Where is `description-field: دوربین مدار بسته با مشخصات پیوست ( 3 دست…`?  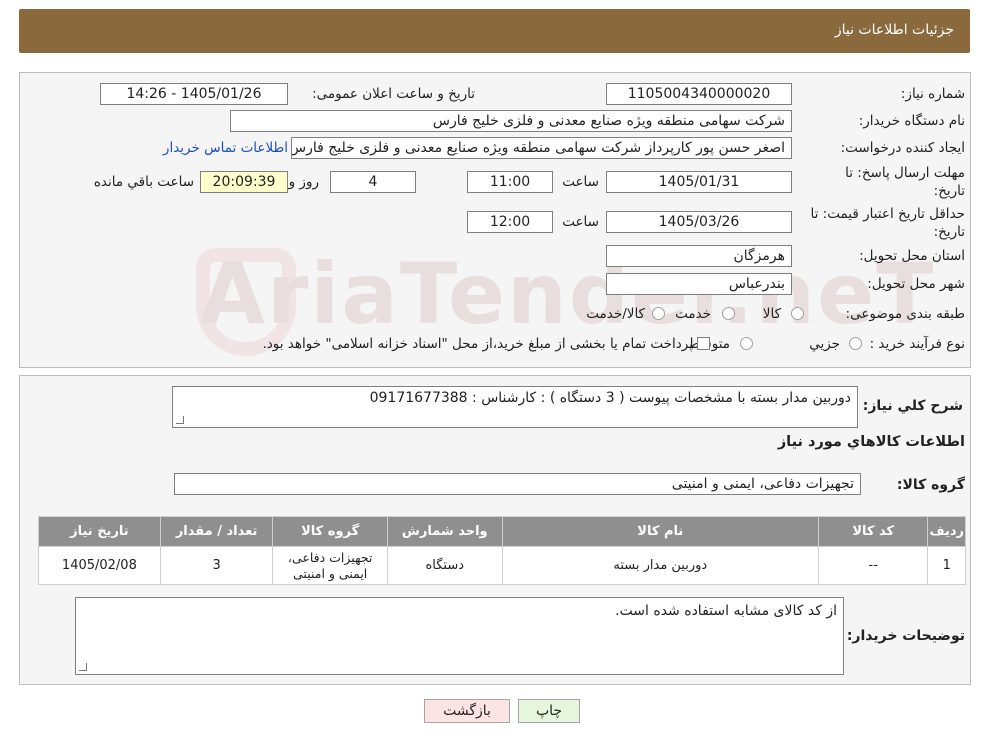
description-field: دوربین مدار بسته با مشخصات پیوست ( 3 دست… is located at coordinates (515, 407).